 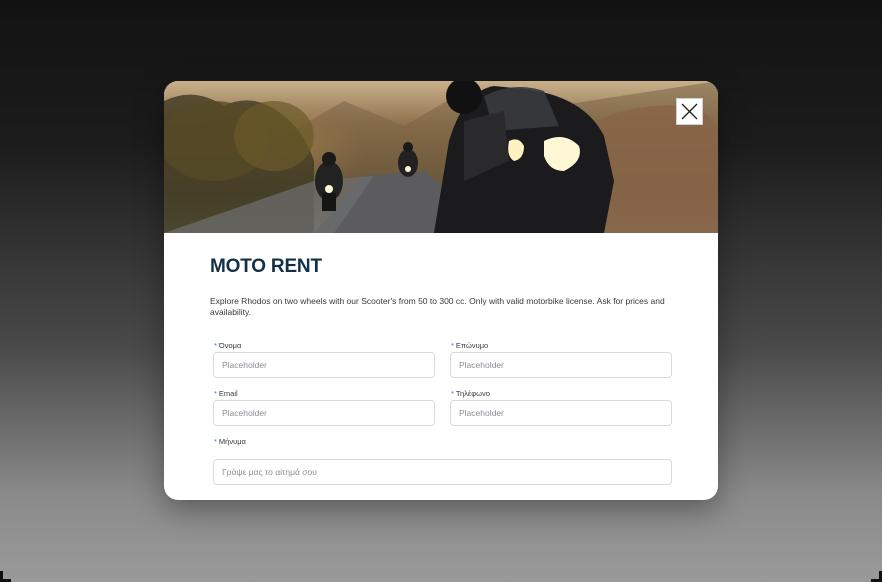 I want to click on last-name-label: * Επώνυμο, so click(x=469, y=345).